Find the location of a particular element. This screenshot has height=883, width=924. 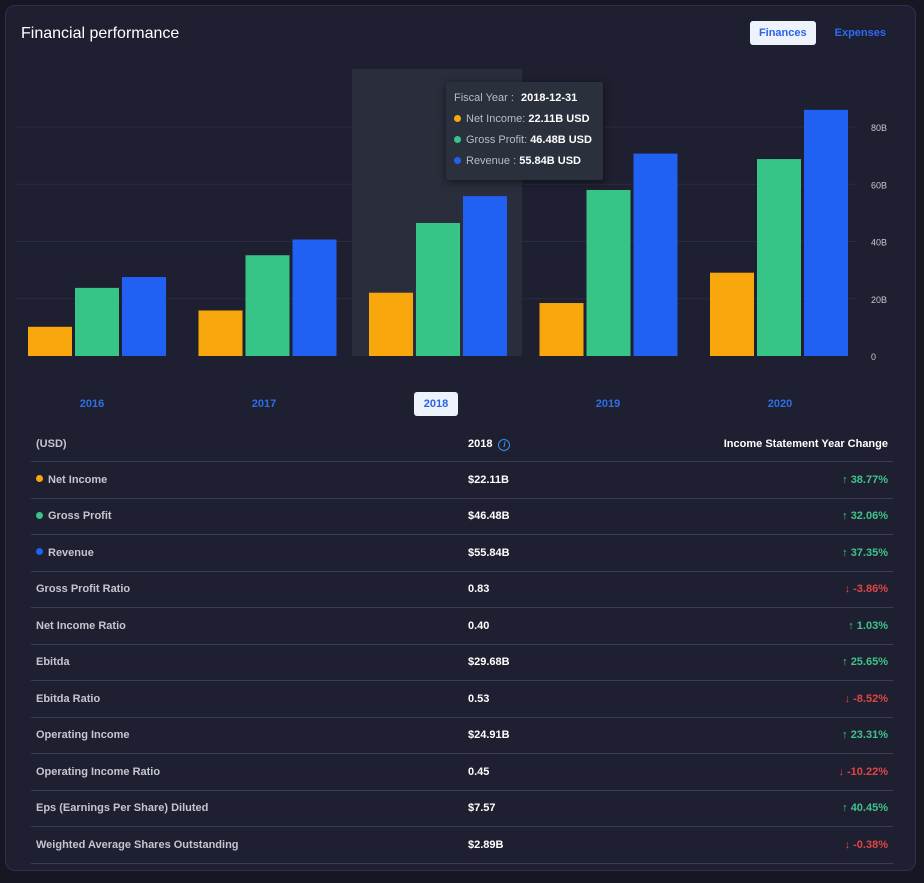

y-tick-label: 80B is located at coordinates (879, 128).